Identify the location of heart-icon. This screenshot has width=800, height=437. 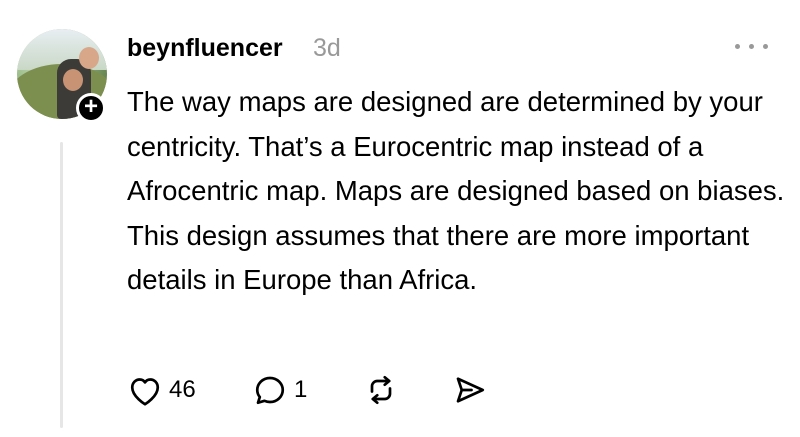
(145, 392).